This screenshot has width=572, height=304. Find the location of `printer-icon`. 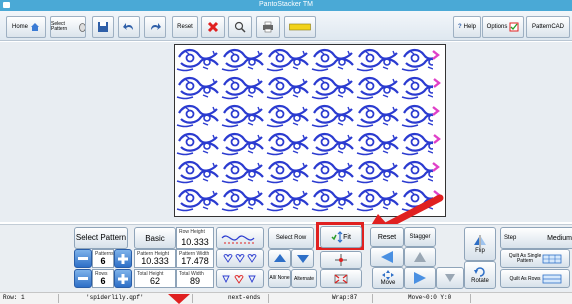

printer-icon is located at coordinates (268, 27).